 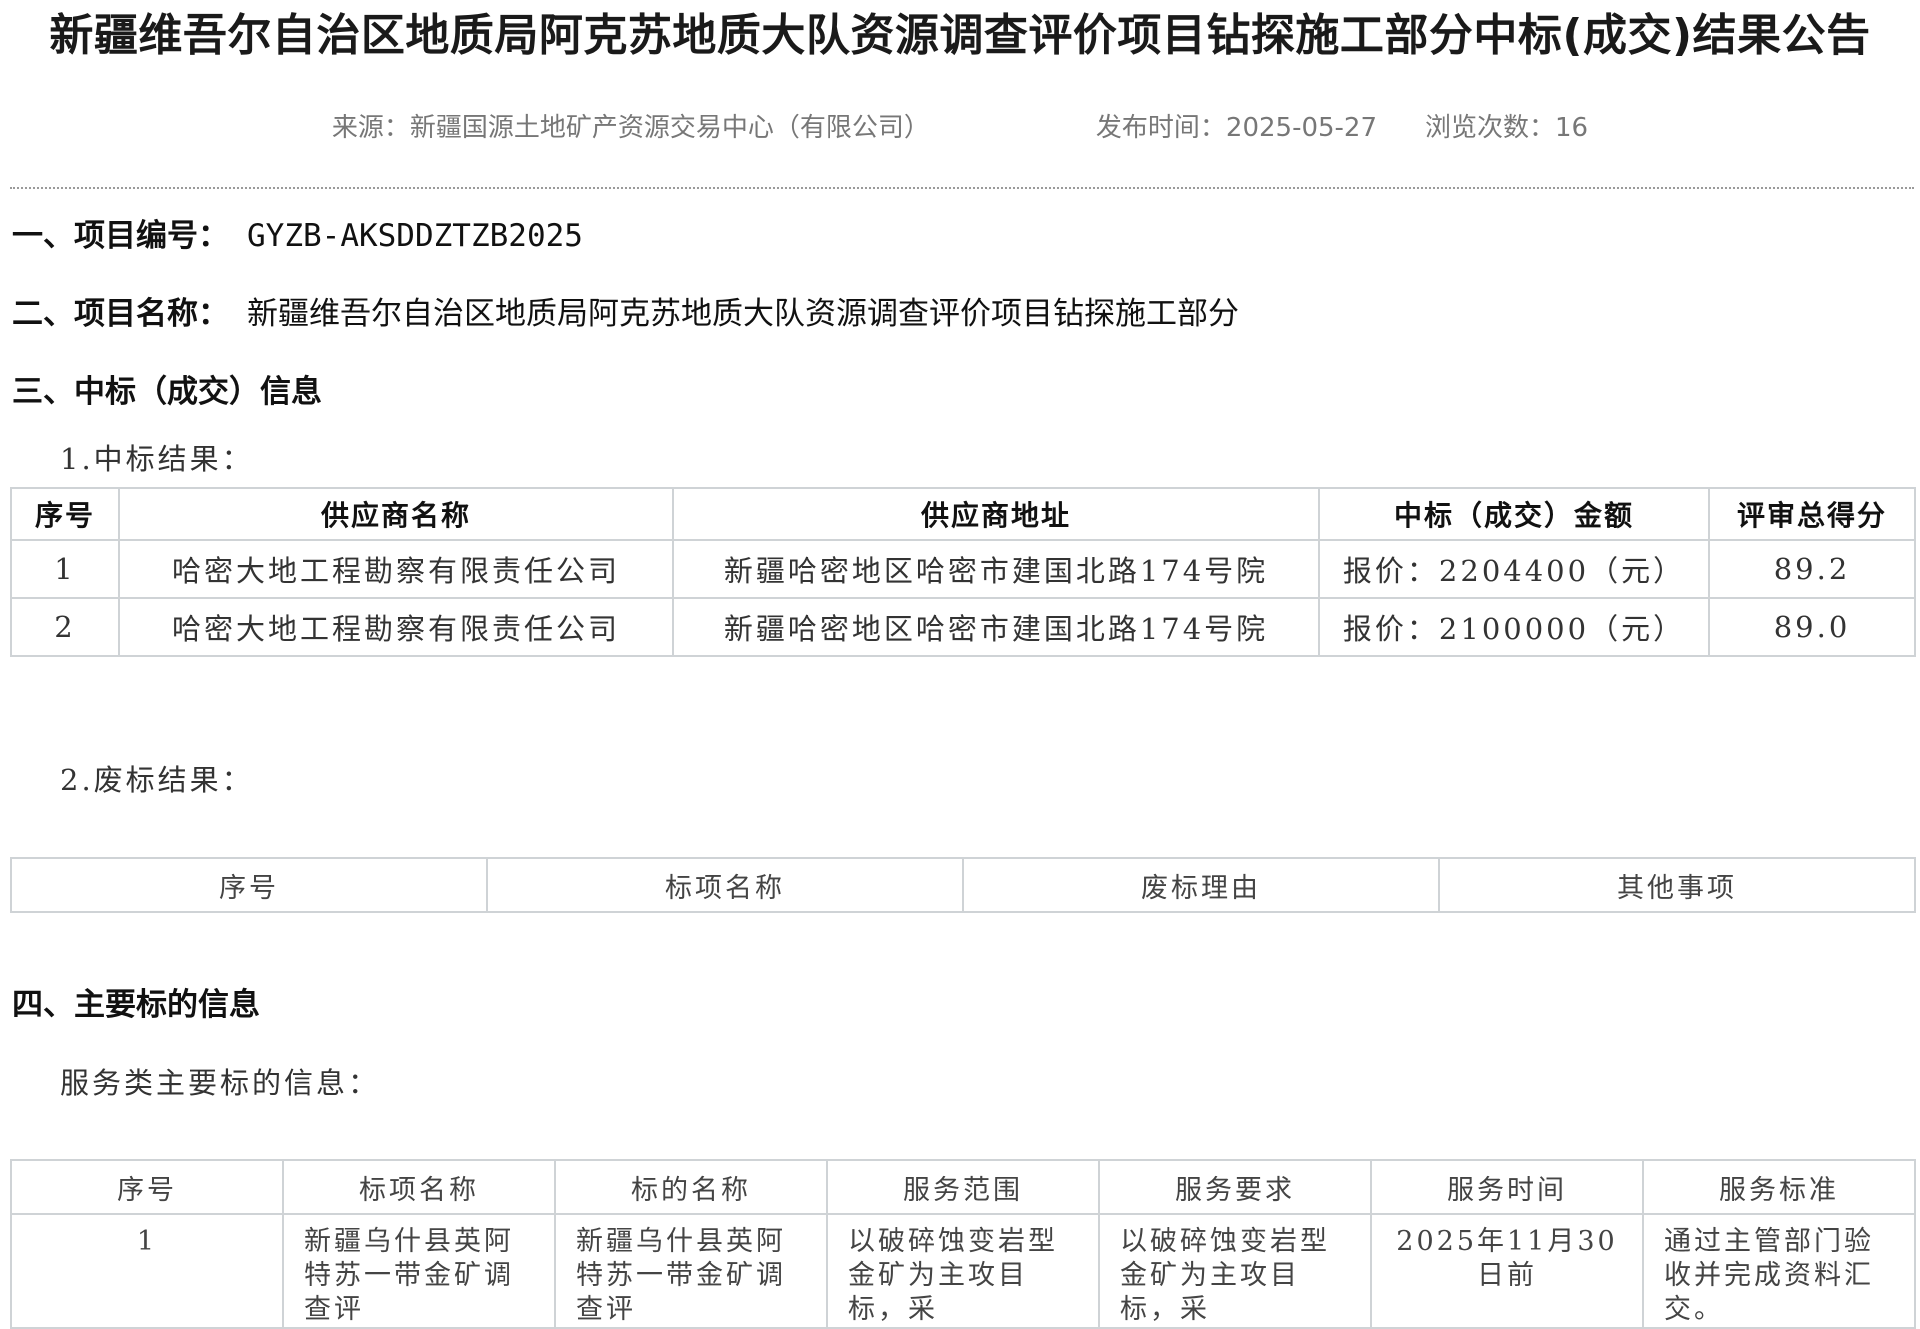 I want to click on column-header: 评审总得分, so click(x=1812, y=514).